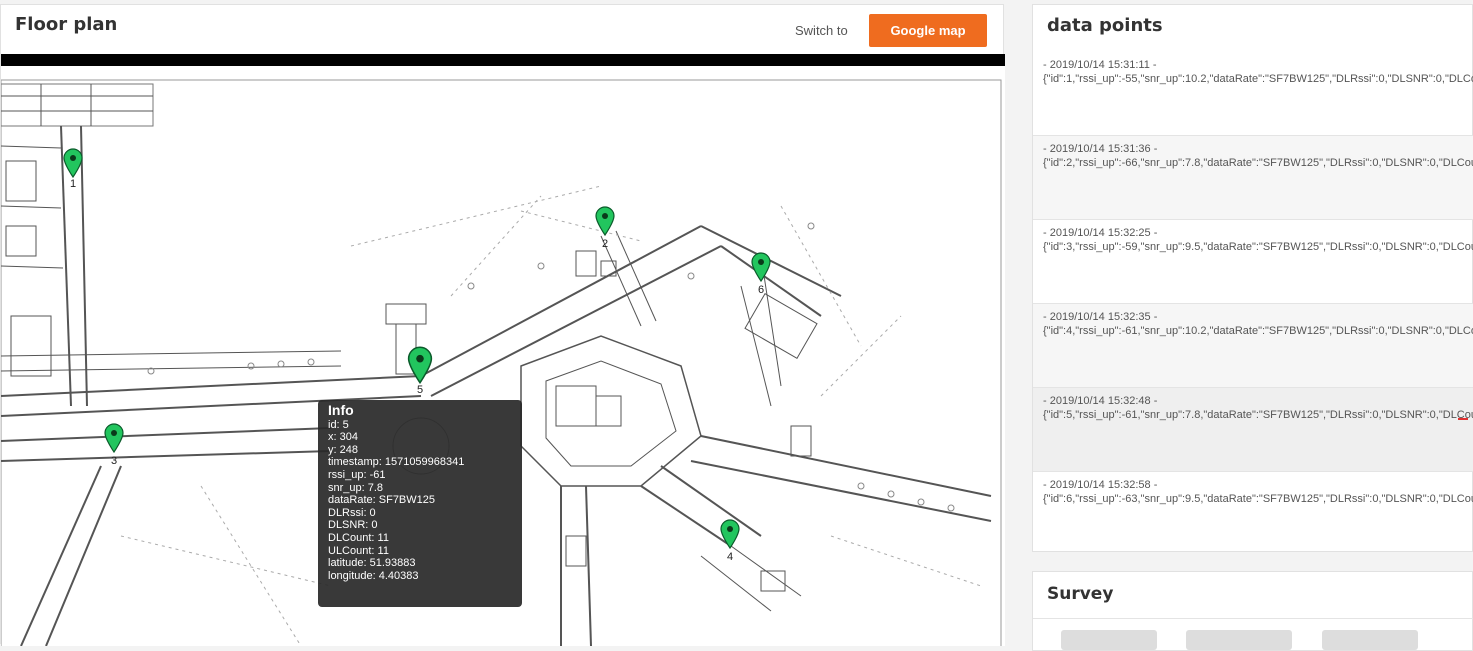 This screenshot has height=651, width=1473. What do you see at coordinates (343, 437) in the screenshot?
I see `info-line: x: 304` at bounding box center [343, 437].